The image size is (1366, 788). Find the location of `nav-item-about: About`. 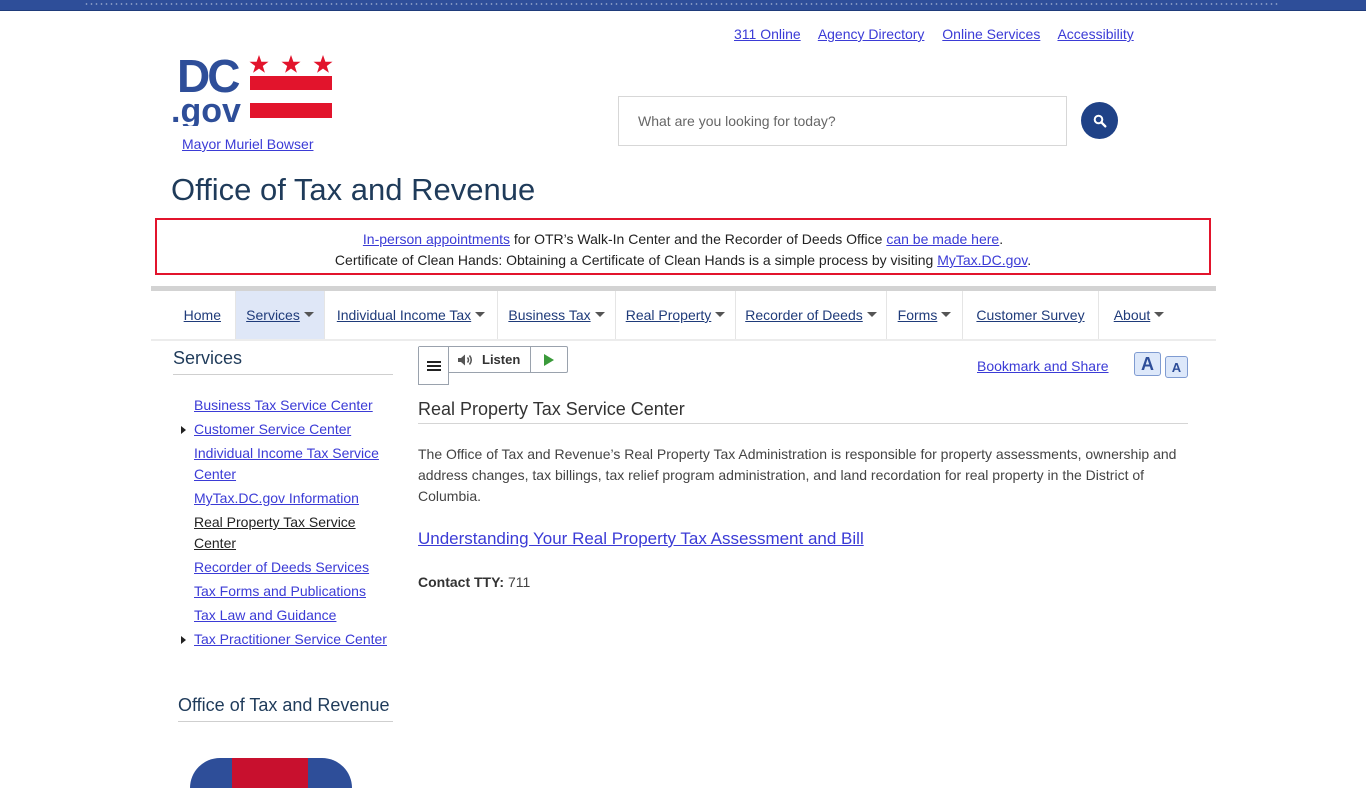

nav-item-about: About is located at coordinates (1139, 315).